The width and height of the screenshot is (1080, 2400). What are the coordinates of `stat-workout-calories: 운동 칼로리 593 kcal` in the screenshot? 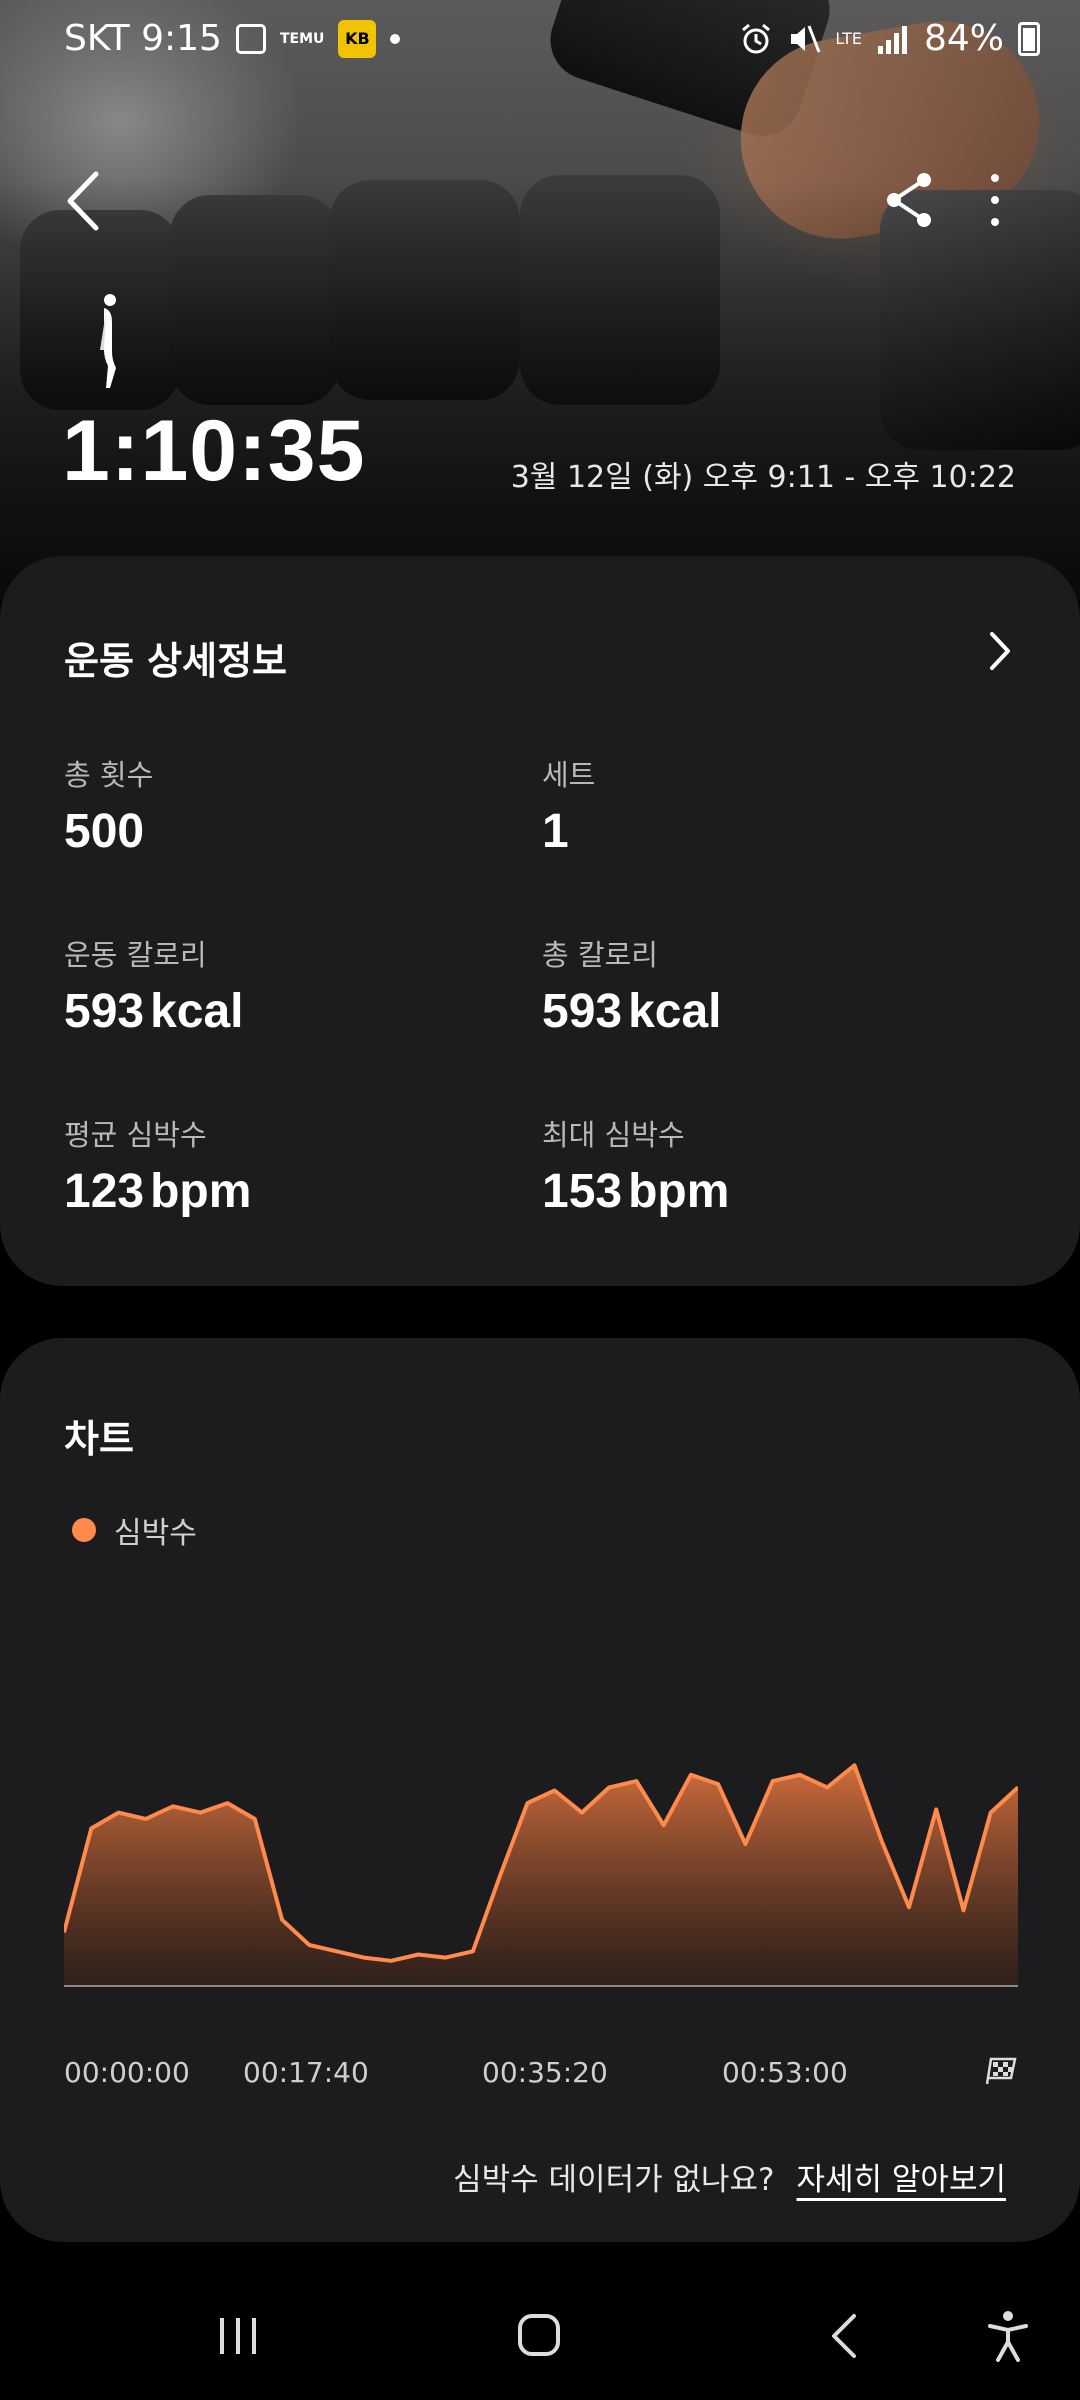 It's located at (154, 985).